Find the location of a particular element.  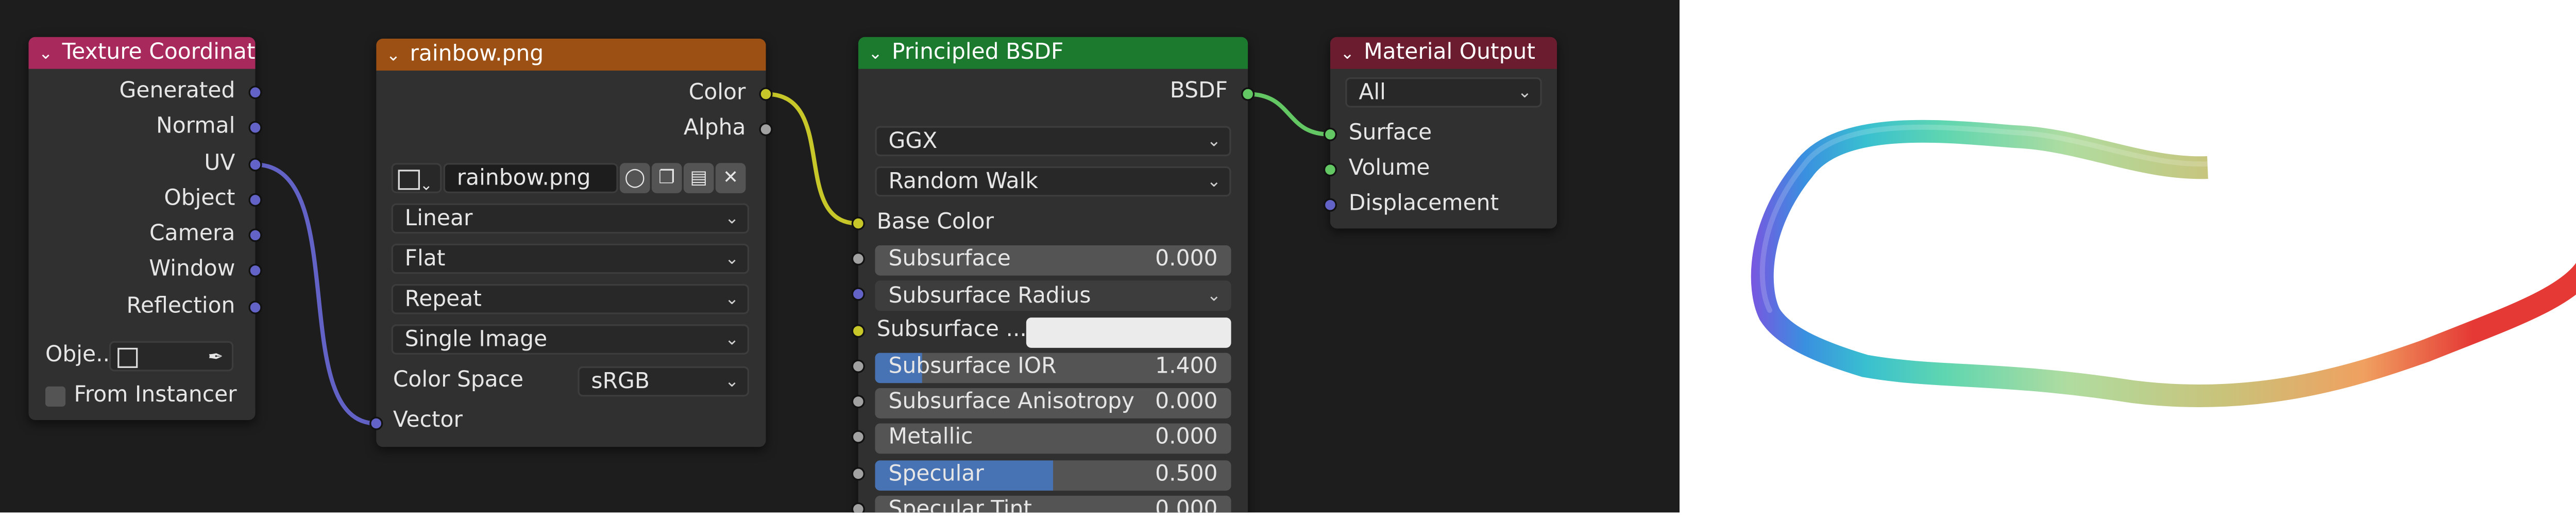

subsurface-slider: Subsurface 0.000 is located at coordinates (1053, 260).